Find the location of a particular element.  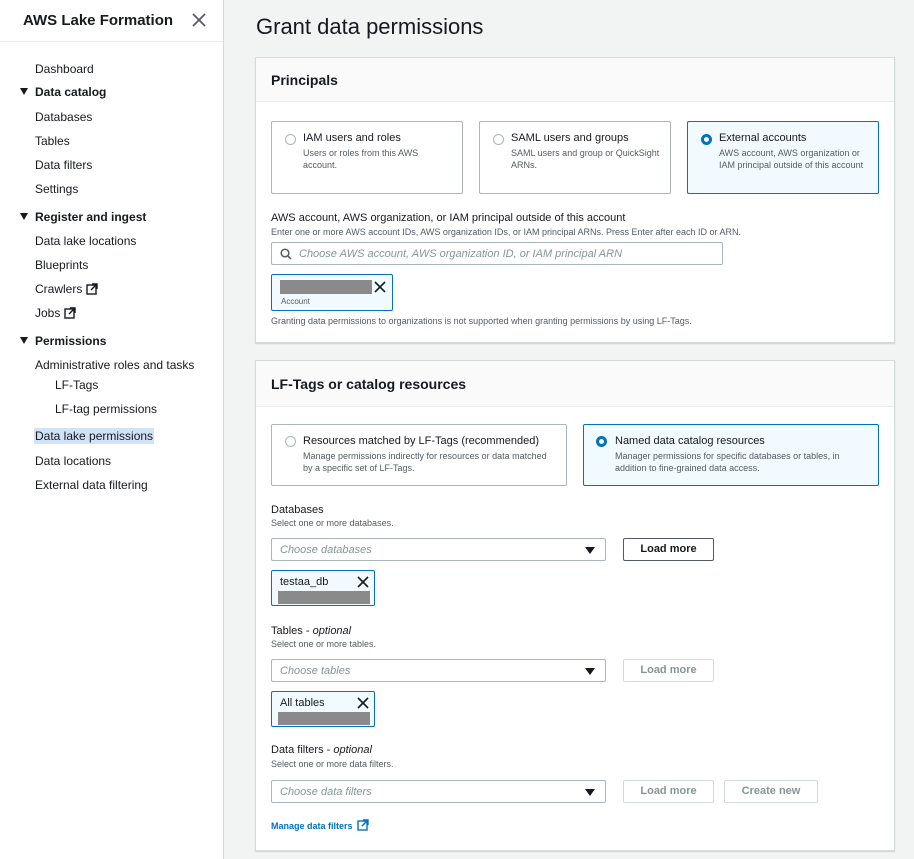

resources-panel-header: LF-Tags or catalog resources is located at coordinates (575, 384).